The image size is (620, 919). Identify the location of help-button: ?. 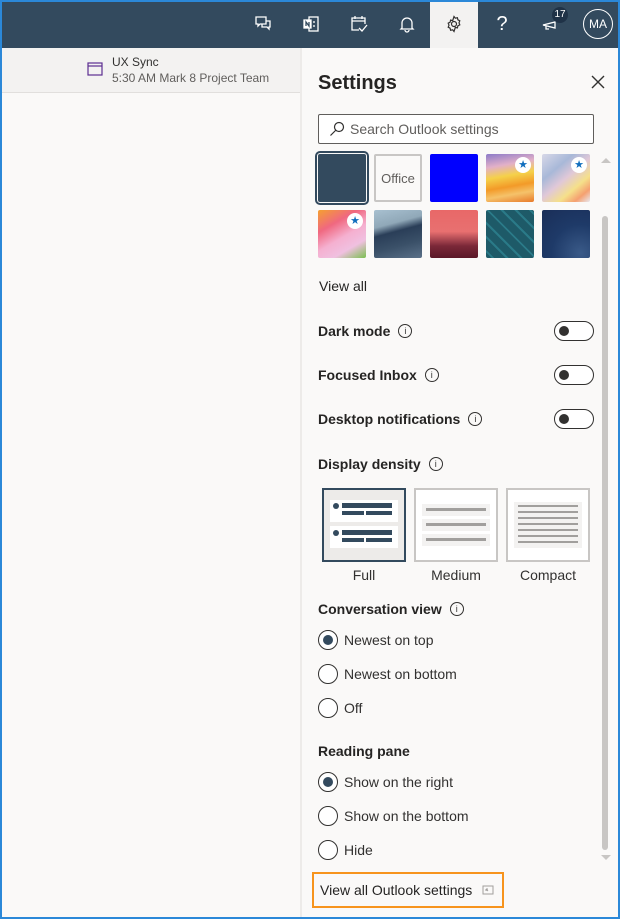
(502, 24).